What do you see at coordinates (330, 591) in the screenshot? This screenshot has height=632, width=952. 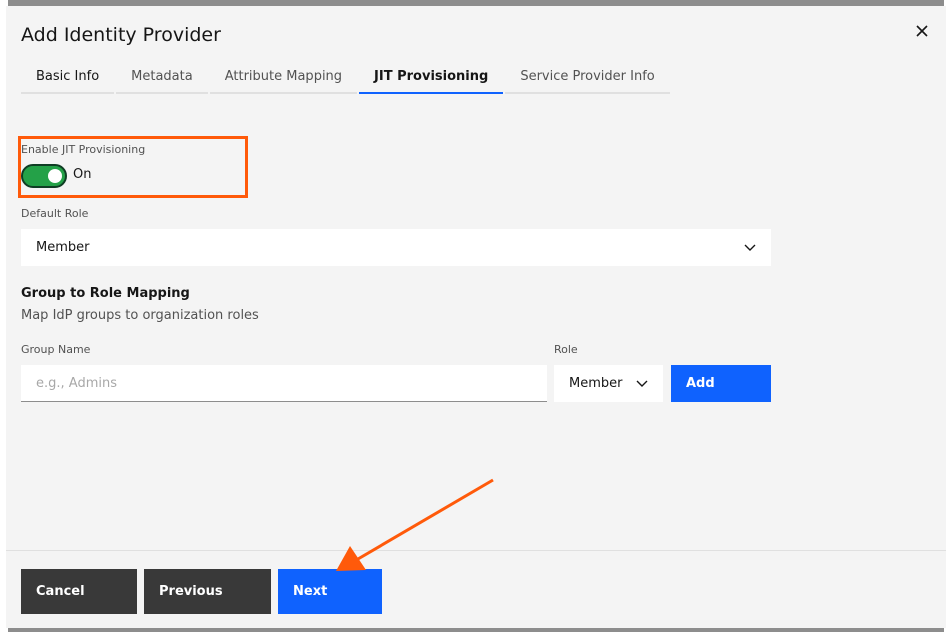 I see `next-button: Next` at bounding box center [330, 591].